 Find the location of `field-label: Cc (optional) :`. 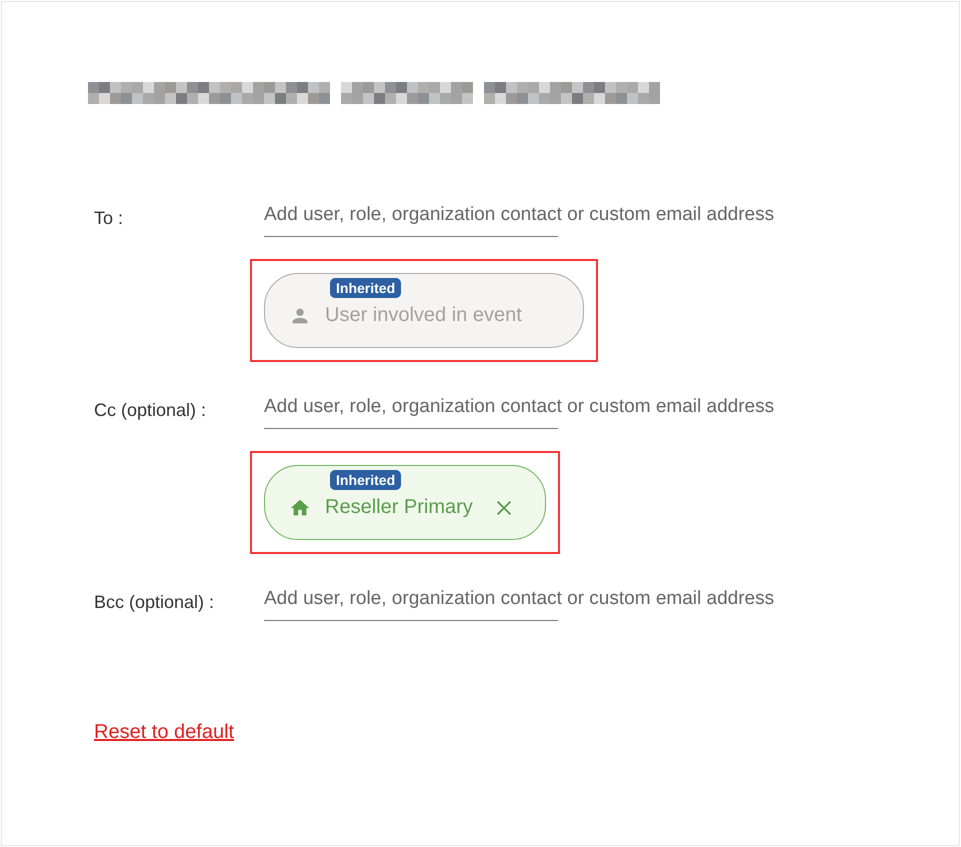

field-label: Cc (optional) : is located at coordinates (150, 410).